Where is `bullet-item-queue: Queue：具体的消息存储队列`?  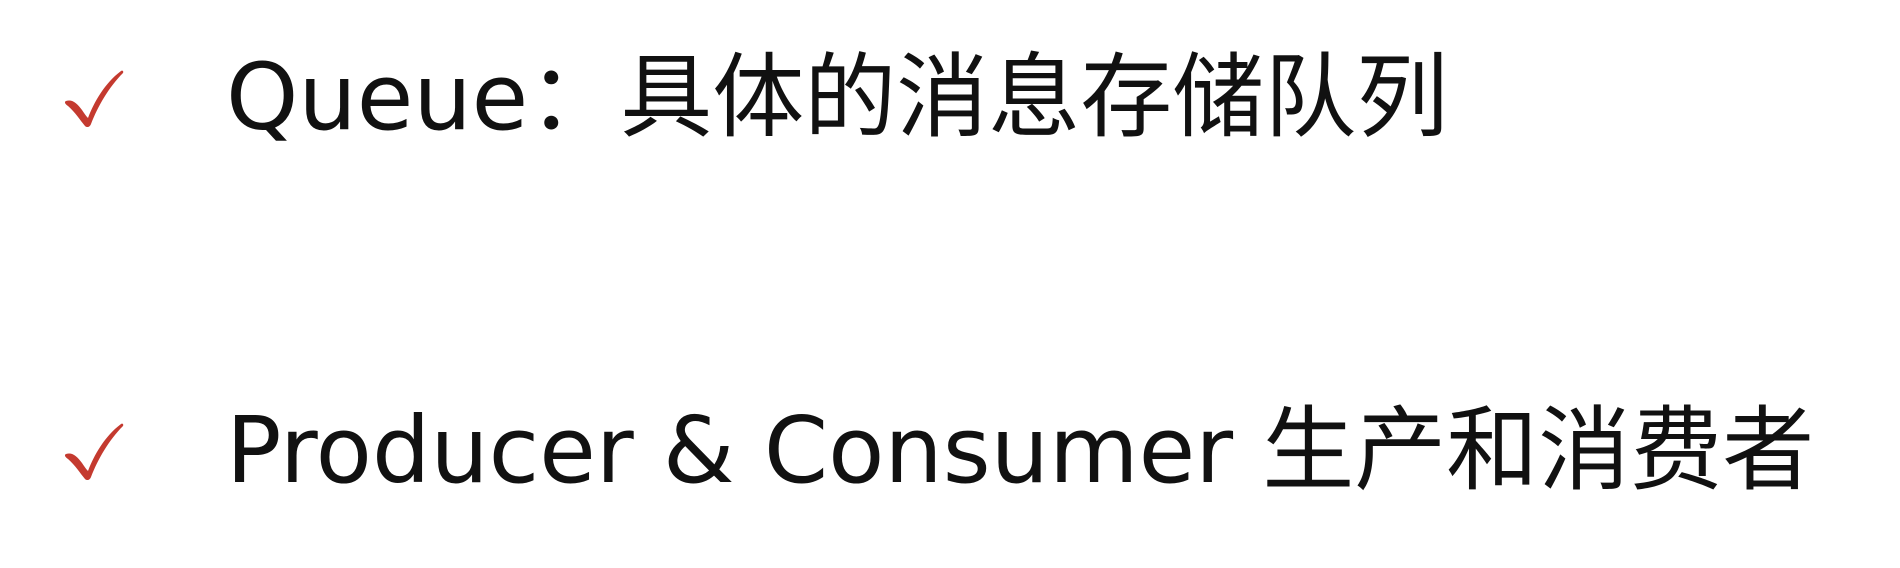 bullet-item-queue: Queue：具体的消息存储队列 is located at coordinates (754, 98).